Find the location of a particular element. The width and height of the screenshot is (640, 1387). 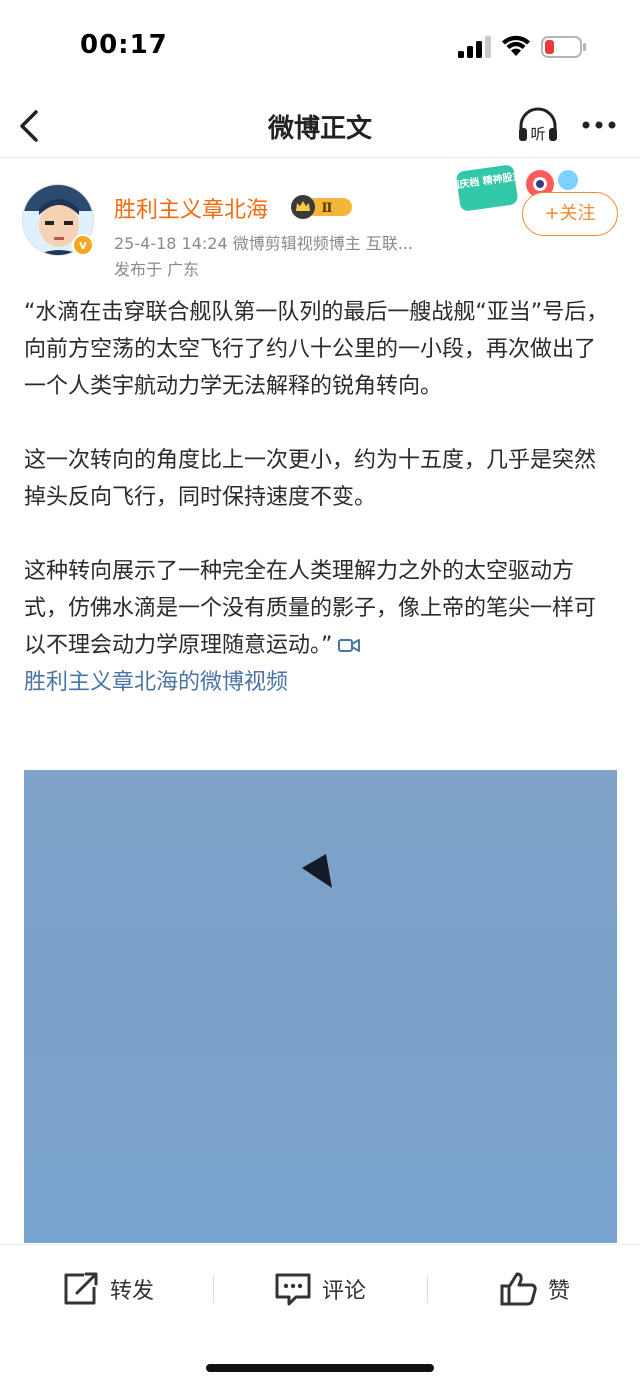

comment-button: 评论 is located at coordinates (320, 1289).